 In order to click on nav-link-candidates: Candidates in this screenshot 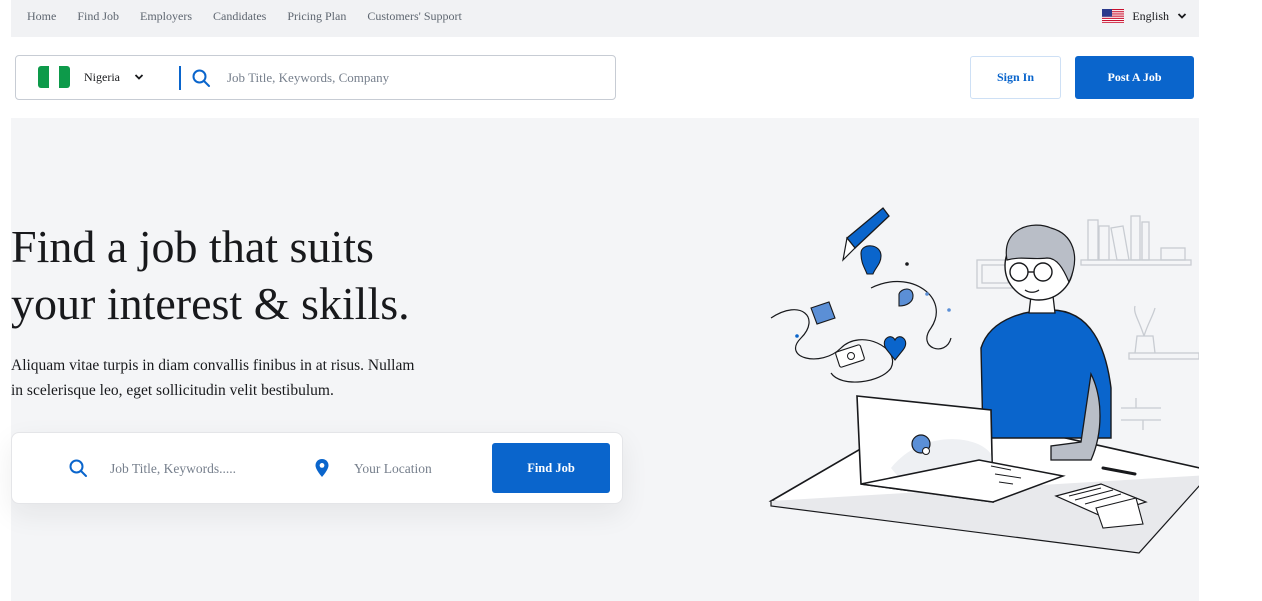, I will do `click(239, 16)`.